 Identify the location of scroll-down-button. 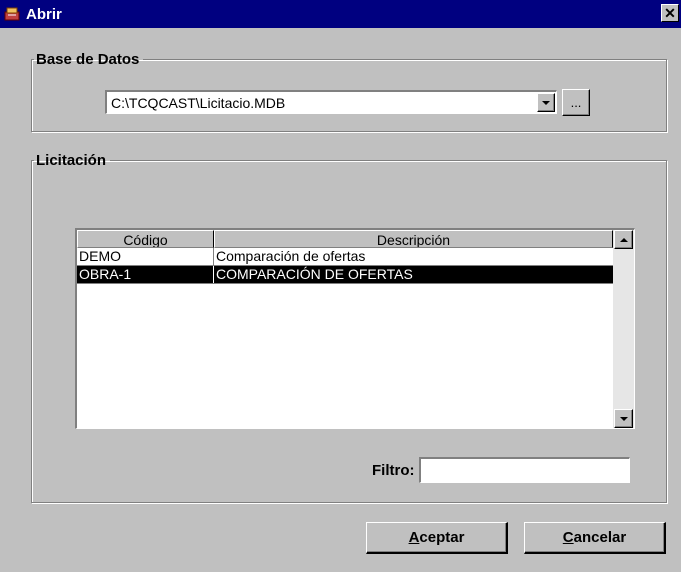
(623, 418).